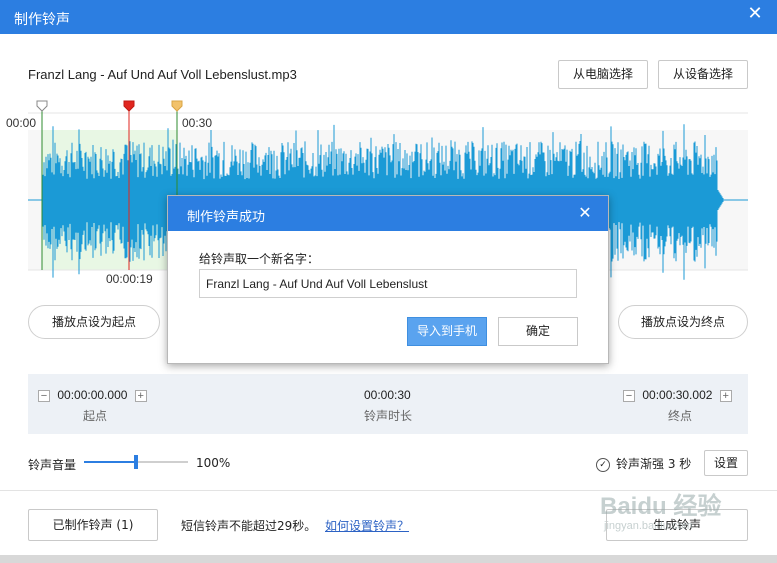 This screenshot has width=777, height=563. Describe the element at coordinates (388, 213) in the screenshot. I see `dialog-header: 制作铃声成功 ✕` at that location.